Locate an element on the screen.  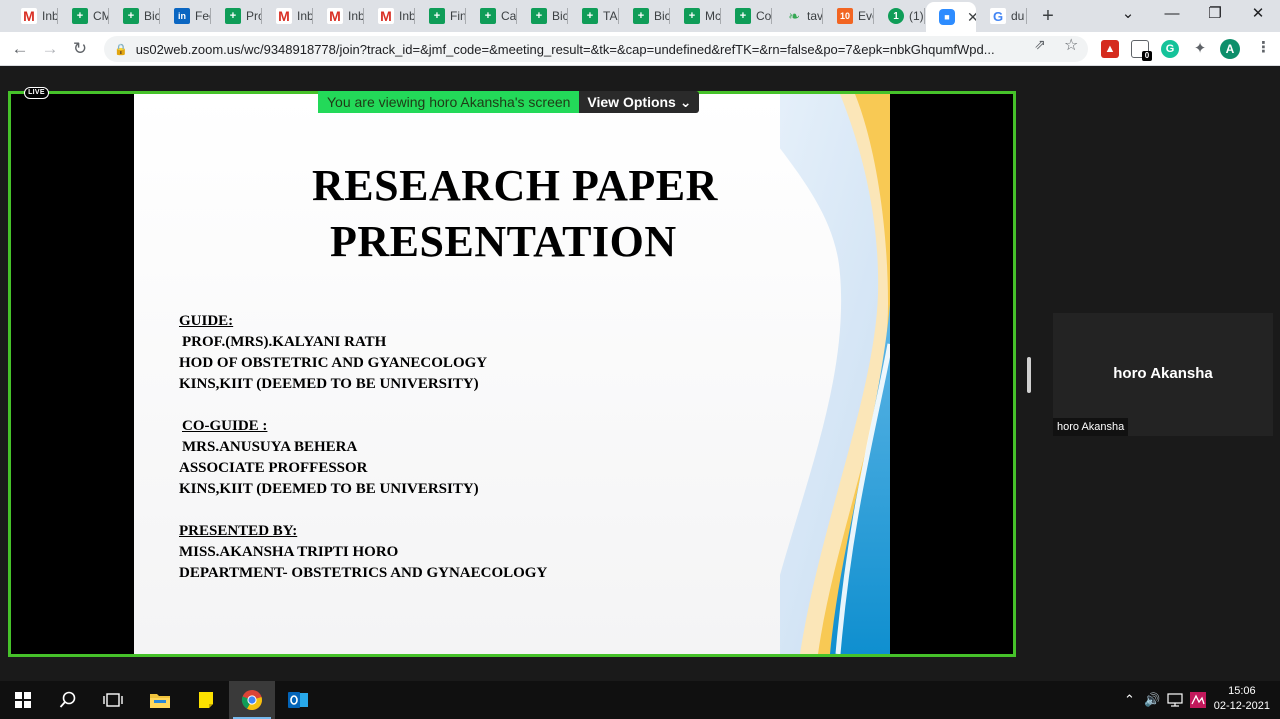
browser-tab-label: Ca is located at coordinates (509, 16).